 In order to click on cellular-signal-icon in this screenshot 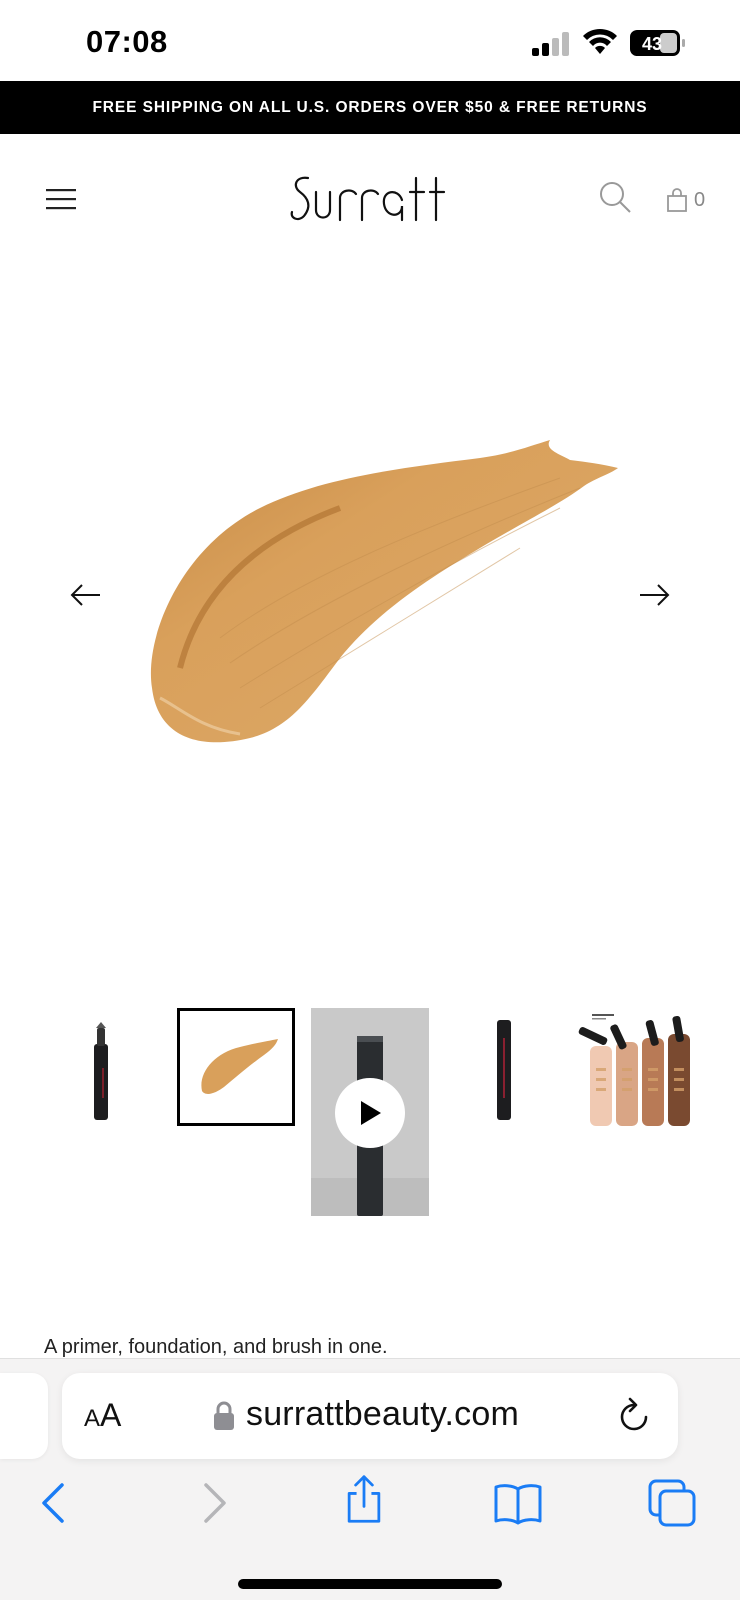, I will do `click(550, 44)`.